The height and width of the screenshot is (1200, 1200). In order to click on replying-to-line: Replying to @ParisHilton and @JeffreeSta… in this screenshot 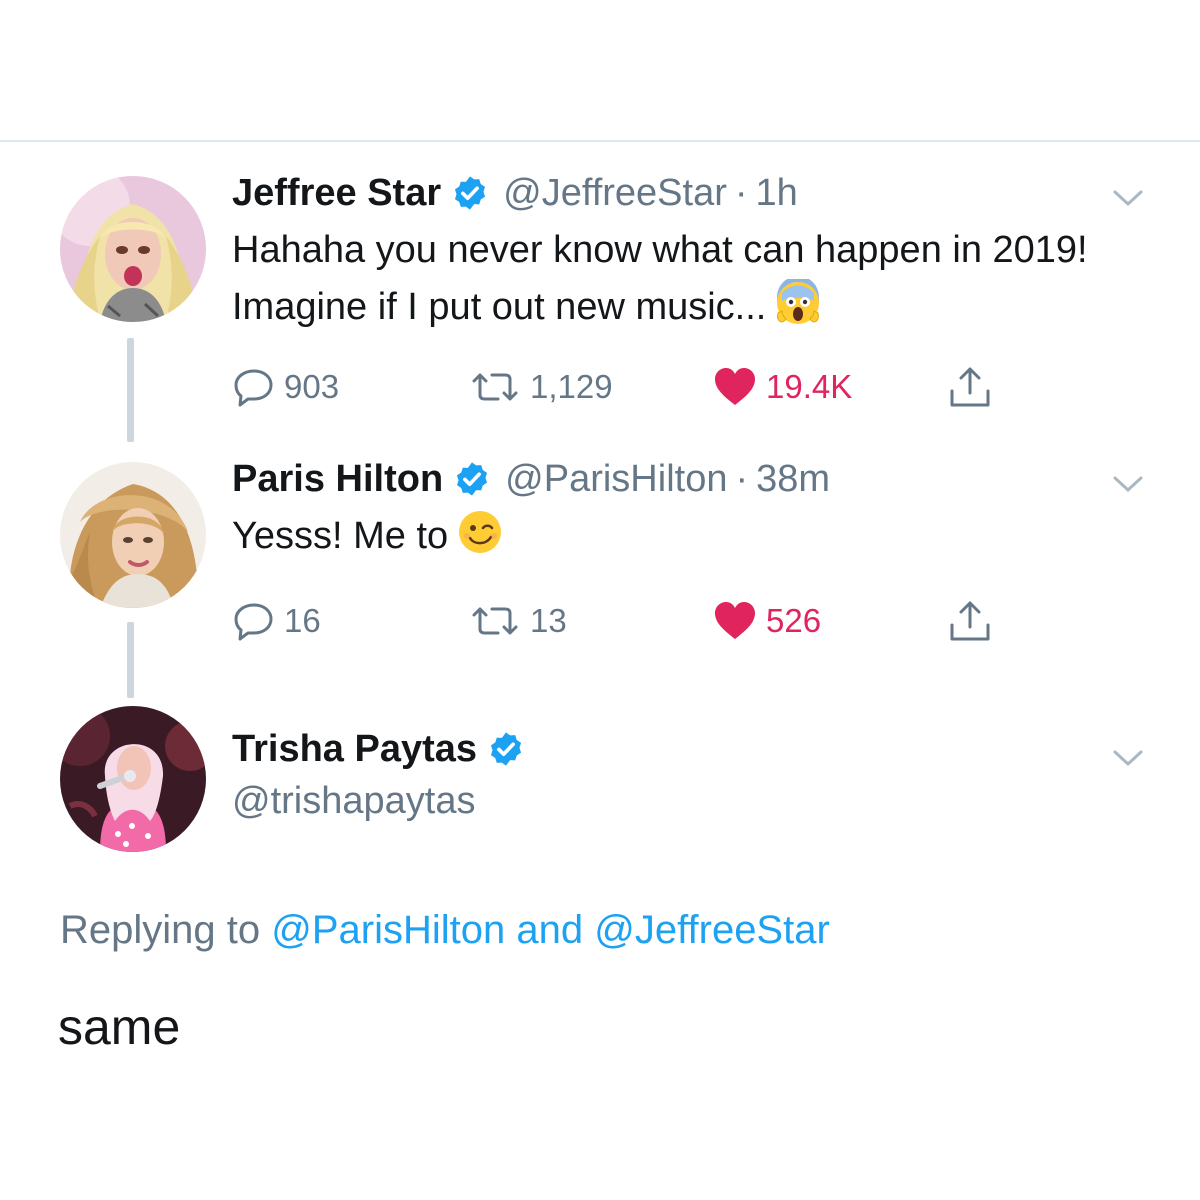, I will do `click(445, 930)`.